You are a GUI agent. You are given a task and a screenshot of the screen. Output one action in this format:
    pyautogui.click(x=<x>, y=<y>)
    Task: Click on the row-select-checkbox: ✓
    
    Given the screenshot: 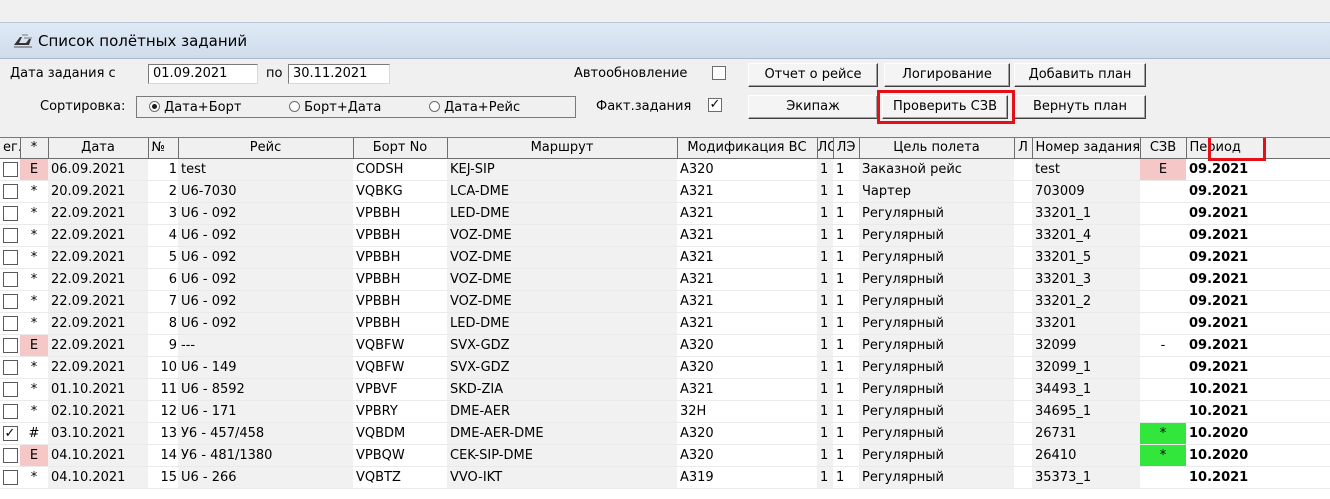 What is the action you would take?
    pyautogui.click(x=10, y=433)
    